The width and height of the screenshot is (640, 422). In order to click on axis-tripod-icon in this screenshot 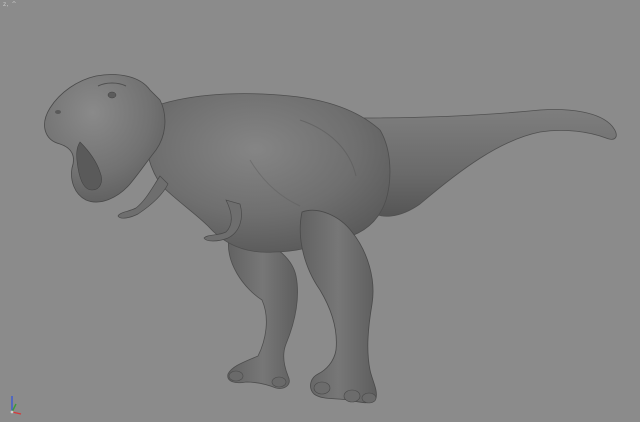, I will do `click(16, 405)`.